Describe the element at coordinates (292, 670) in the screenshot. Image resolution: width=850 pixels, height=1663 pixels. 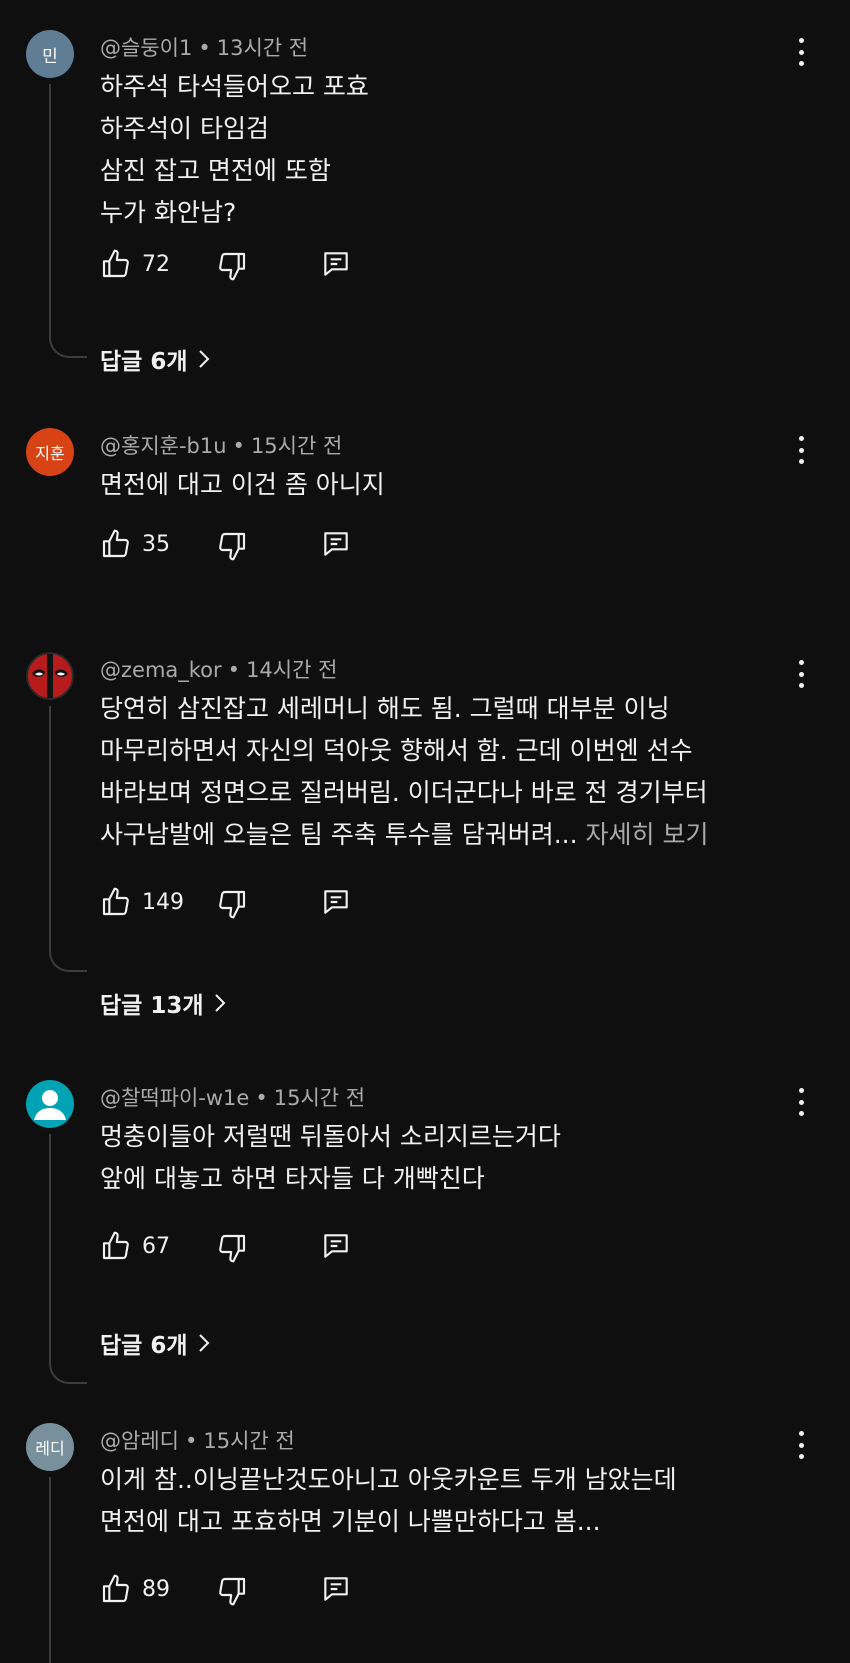
I see `timestamp: 14시간 전` at that location.